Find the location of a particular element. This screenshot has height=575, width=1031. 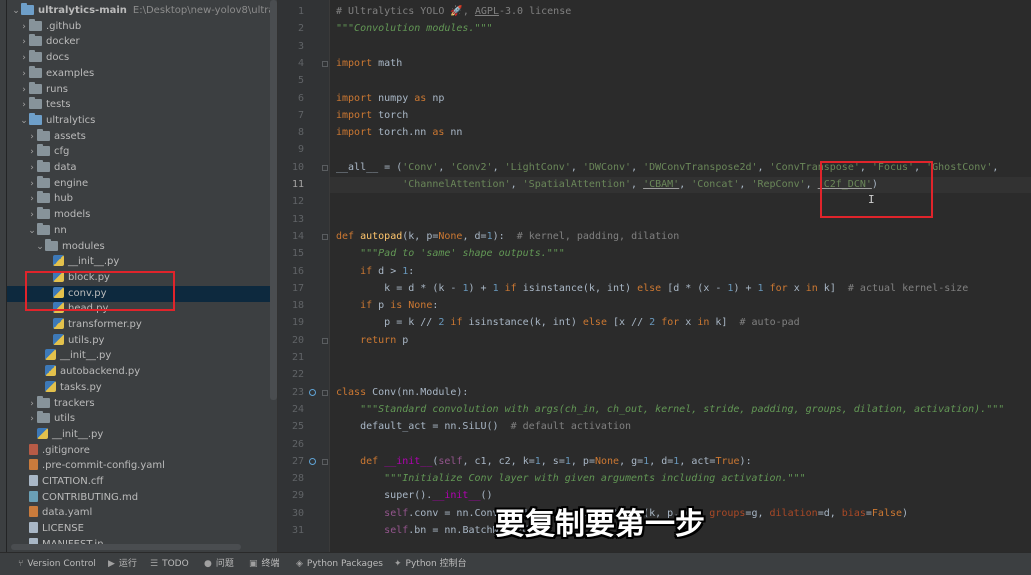

code-line: return p is located at coordinates (372, 341).